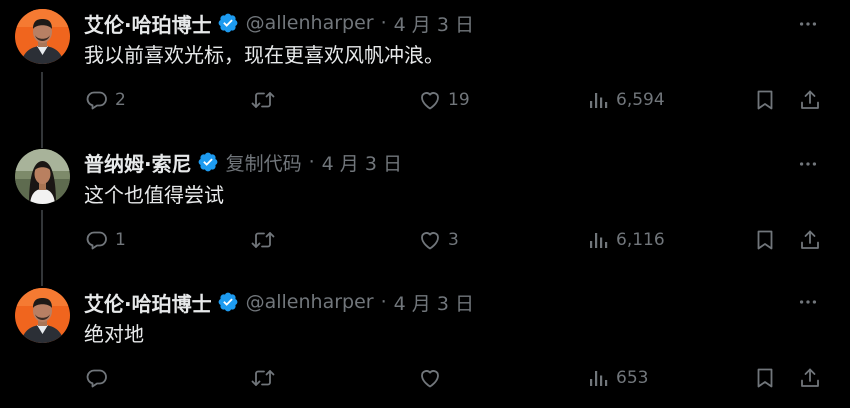 Image resolution: width=850 pixels, height=408 pixels. I want to click on avatar-woman-icon, so click(42, 176).